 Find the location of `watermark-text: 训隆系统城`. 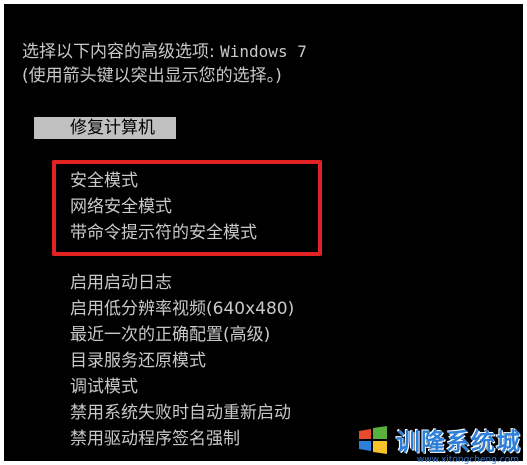

watermark-text: 训隆系统城 is located at coordinates (458, 442).